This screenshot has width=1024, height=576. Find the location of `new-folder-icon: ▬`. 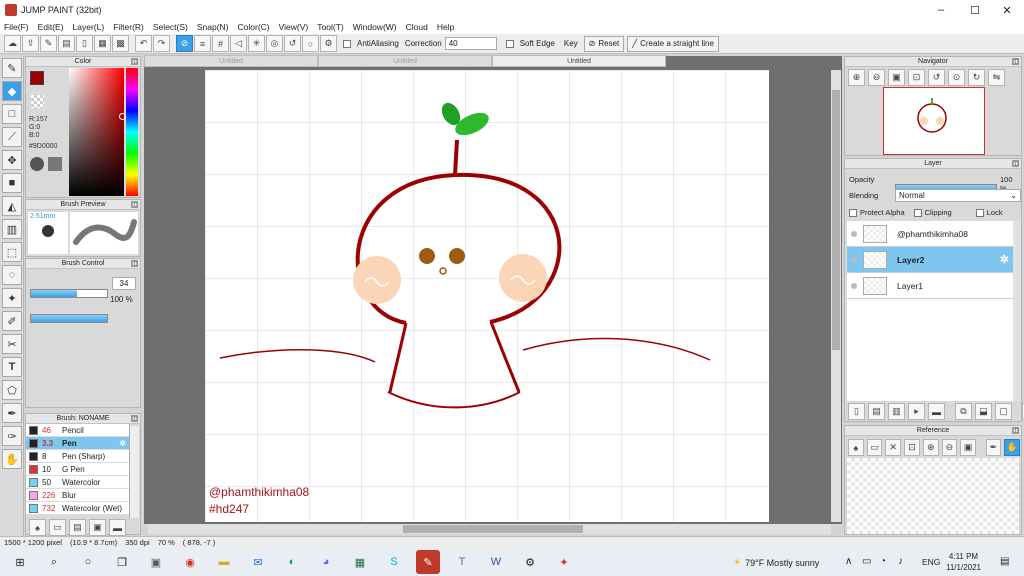

new-folder-icon: ▬ is located at coordinates (936, 411).